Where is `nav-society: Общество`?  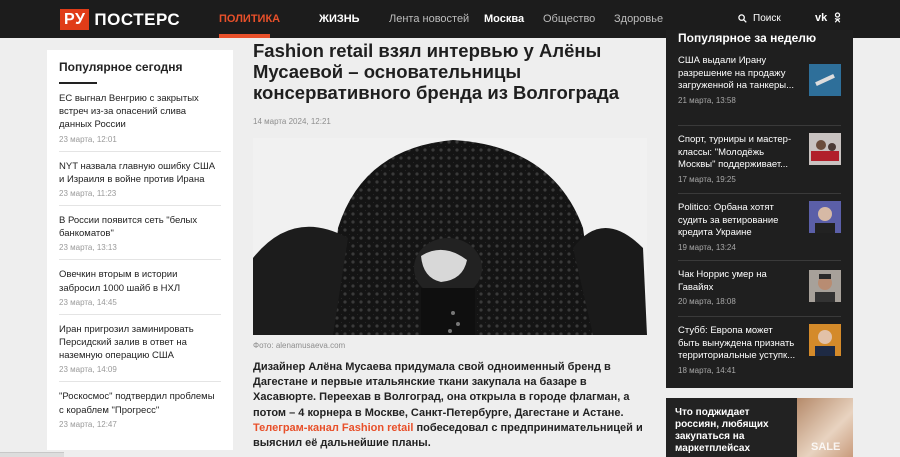
nav-society: Общество is located at coordinates (569, 19).